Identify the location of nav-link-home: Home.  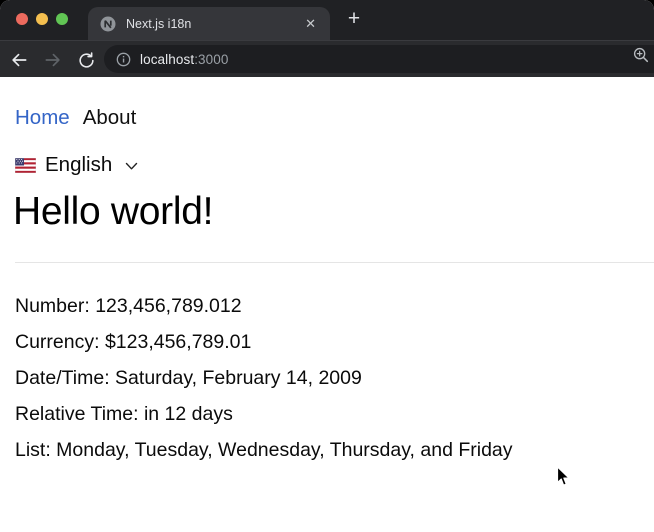
(42, 118).